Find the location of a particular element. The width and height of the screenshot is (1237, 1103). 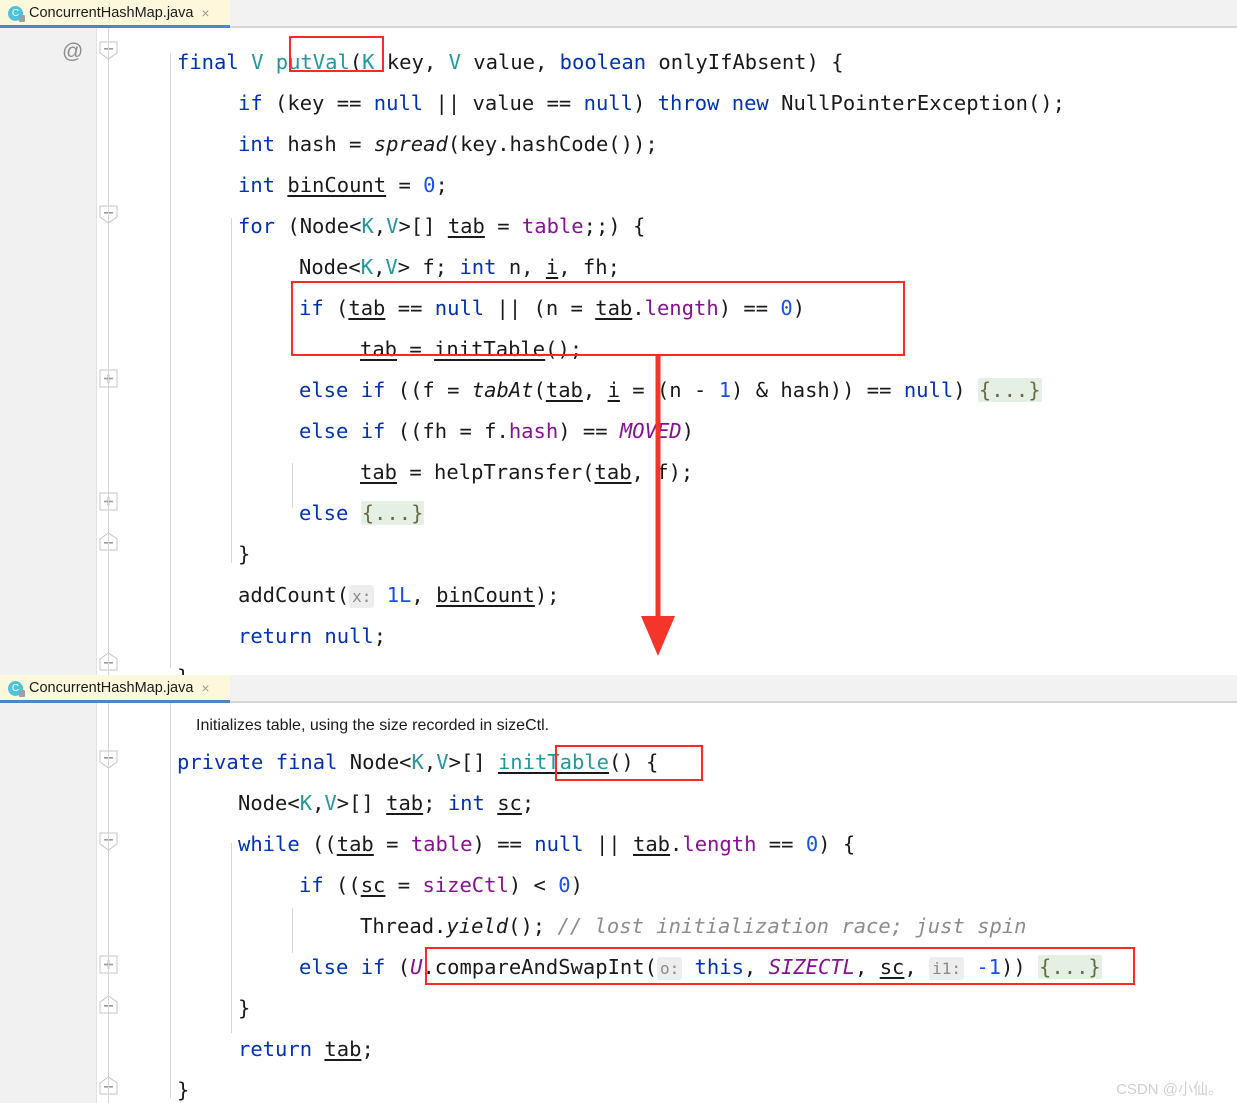

editor-tab-label-bottom: ConcurrentHashMap.java is located at coordinates (111, 688).